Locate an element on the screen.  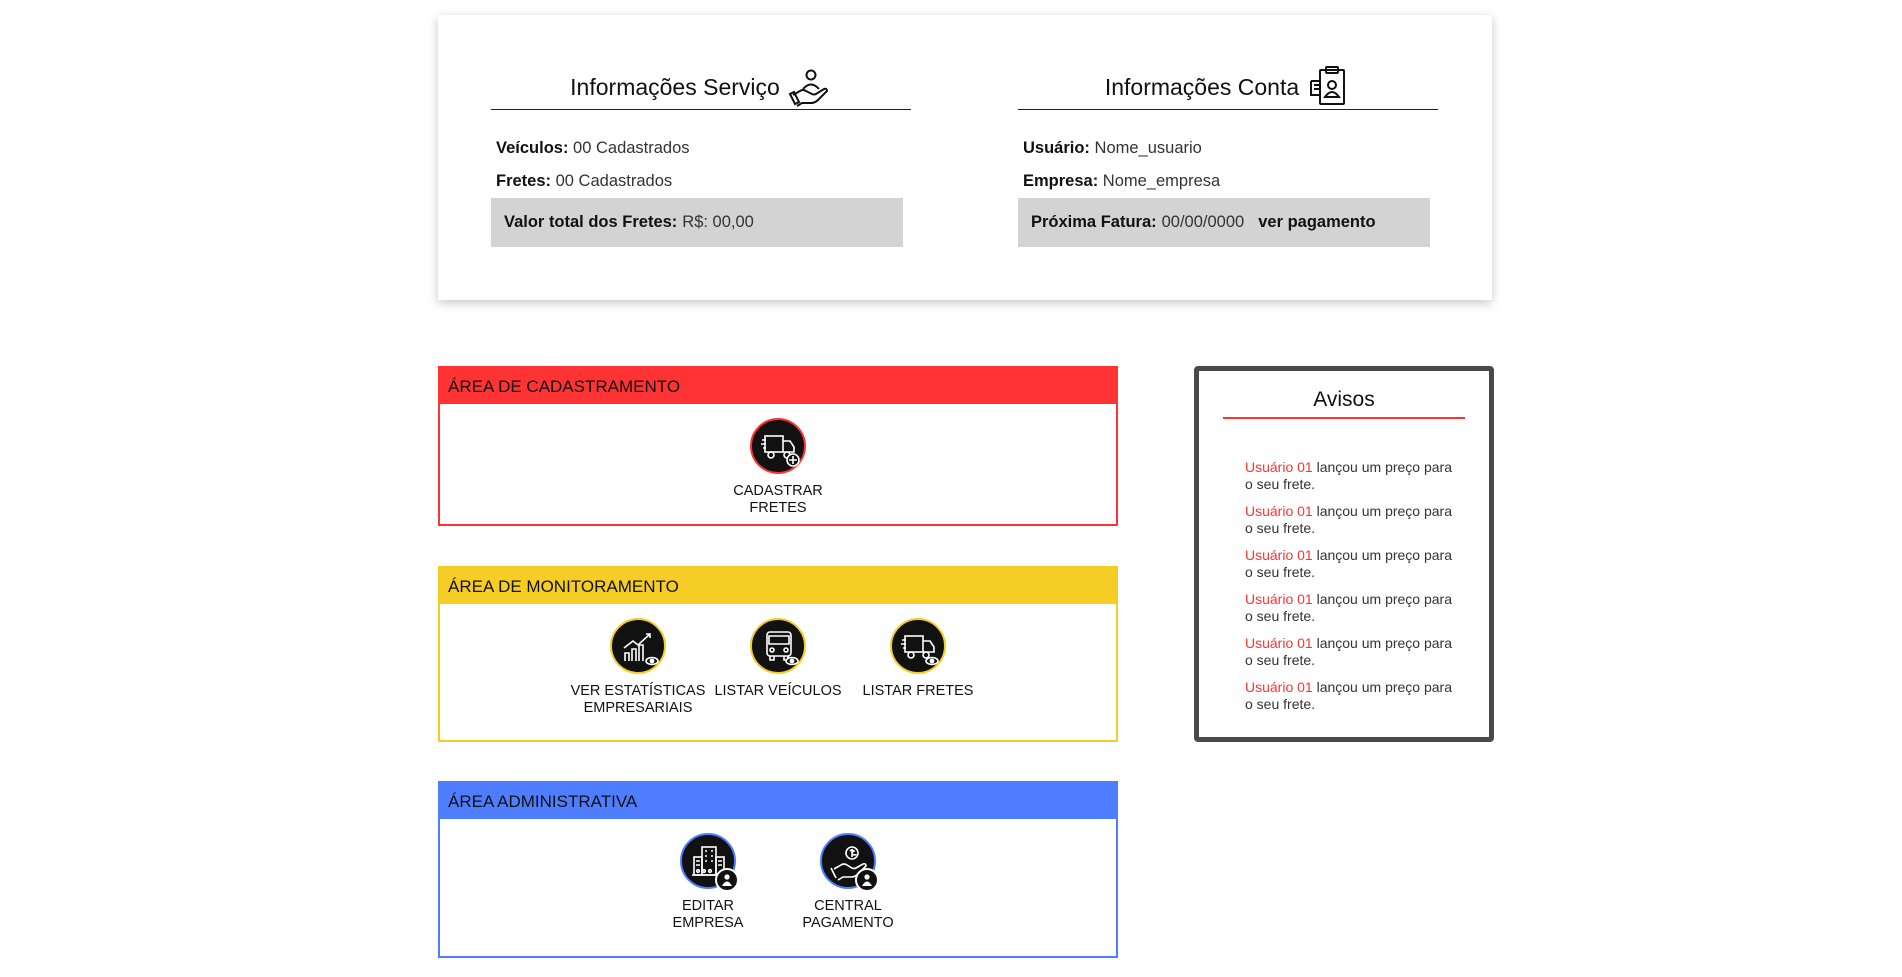
usuario-label: Usuário: is located at coordinates (1056, 148).